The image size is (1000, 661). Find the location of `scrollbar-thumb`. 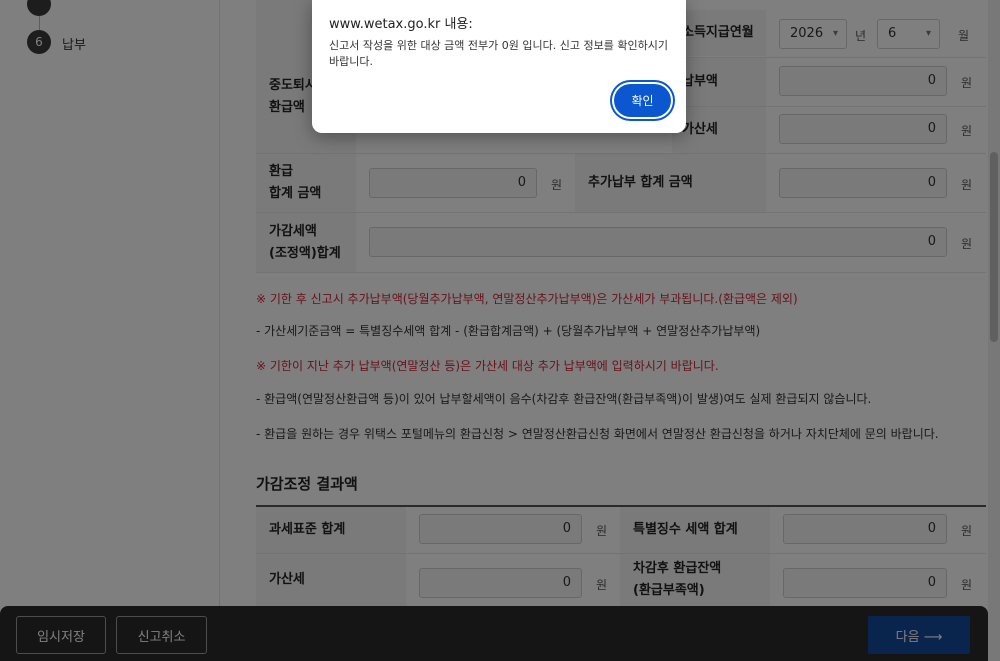

scrollbar-thumb is located at coordinates (994, 247).